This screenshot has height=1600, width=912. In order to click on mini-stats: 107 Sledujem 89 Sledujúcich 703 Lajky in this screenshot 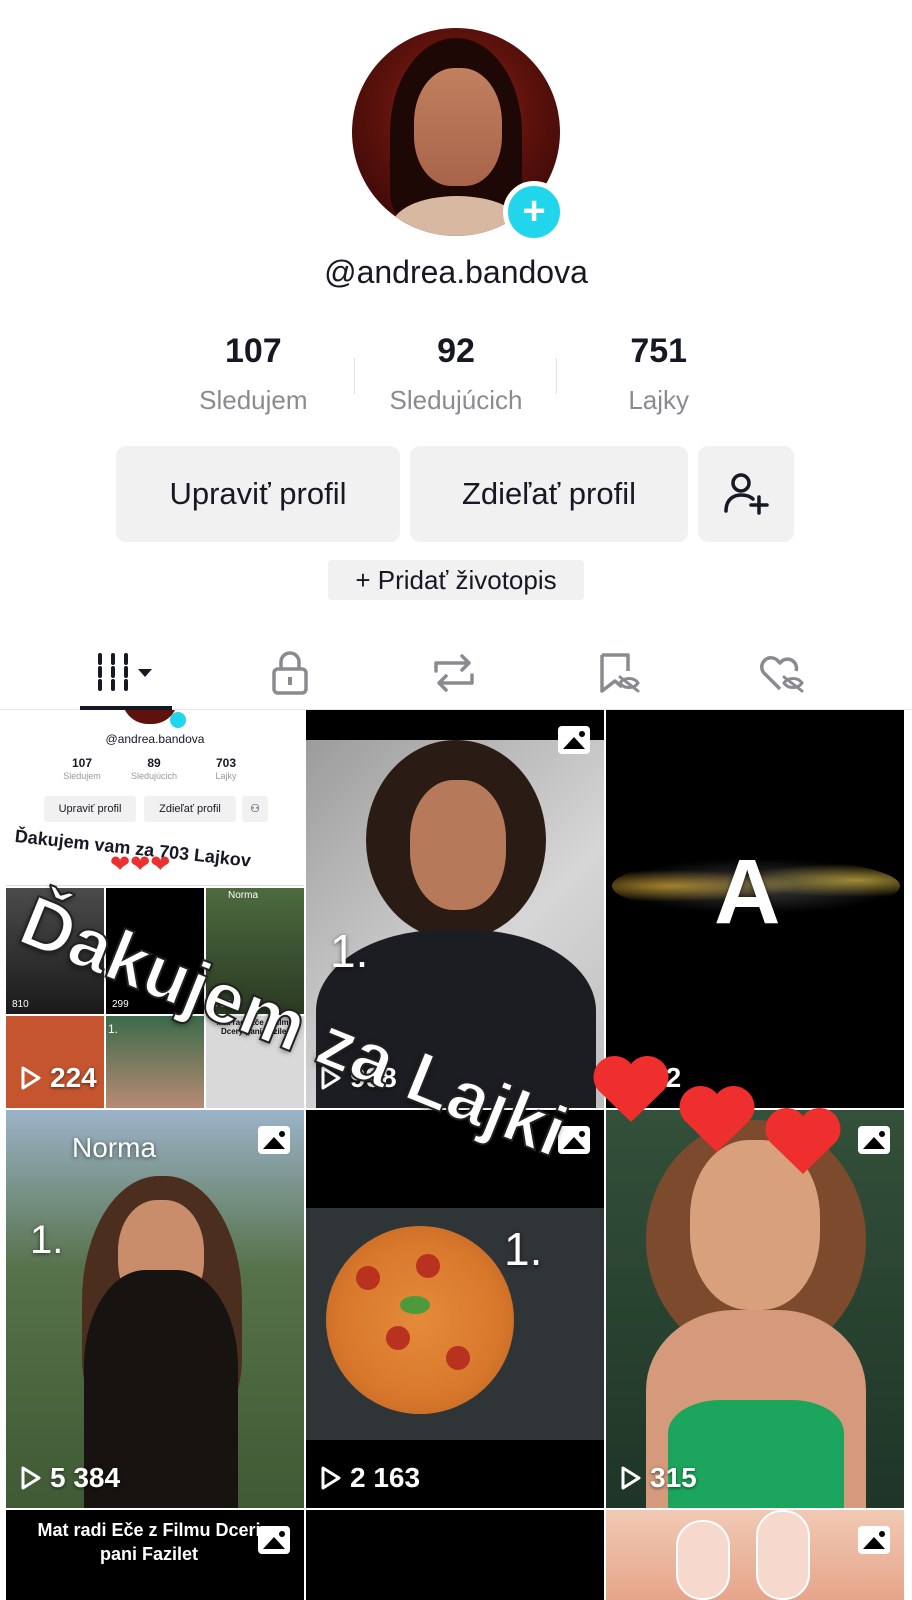, I will do `click(154, 769)`.